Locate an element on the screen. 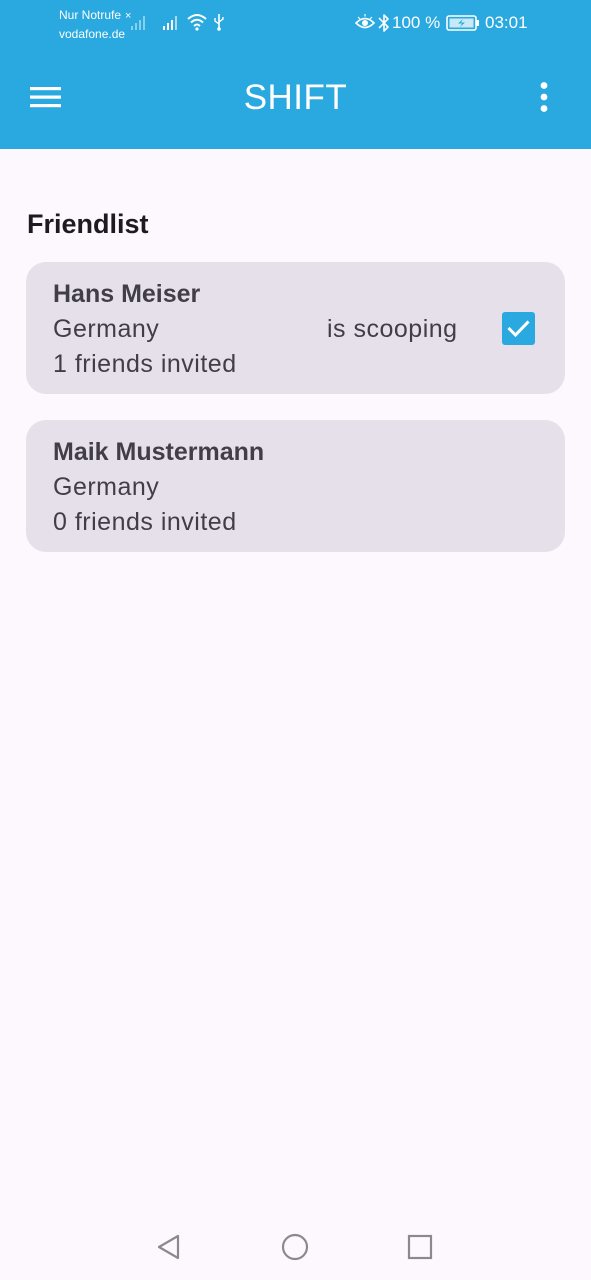 This screenshot has height=1280, width=591. friendlist-title: Friendlist is located at coordinates (88, 224).